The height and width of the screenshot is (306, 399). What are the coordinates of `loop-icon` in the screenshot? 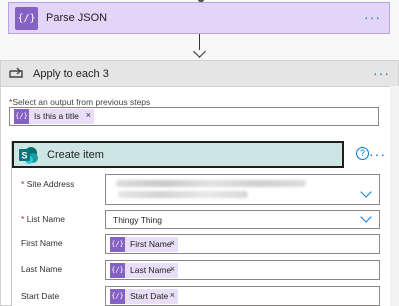 It's located at (16, 72).